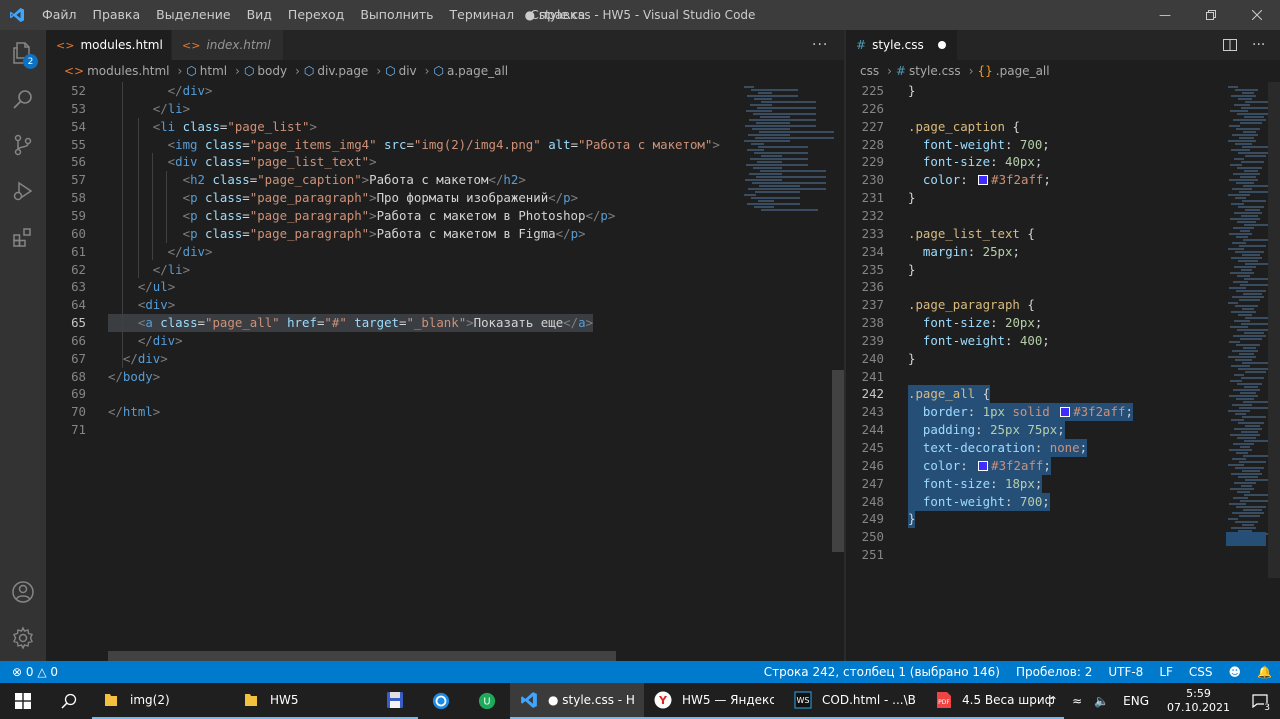 The width and height of the screenshot is (1280, 719). What do you see at coordinates (1077, 701) in the screenshot?
I see `wifi-icon: ≈` at bounding box center [1077, 701].